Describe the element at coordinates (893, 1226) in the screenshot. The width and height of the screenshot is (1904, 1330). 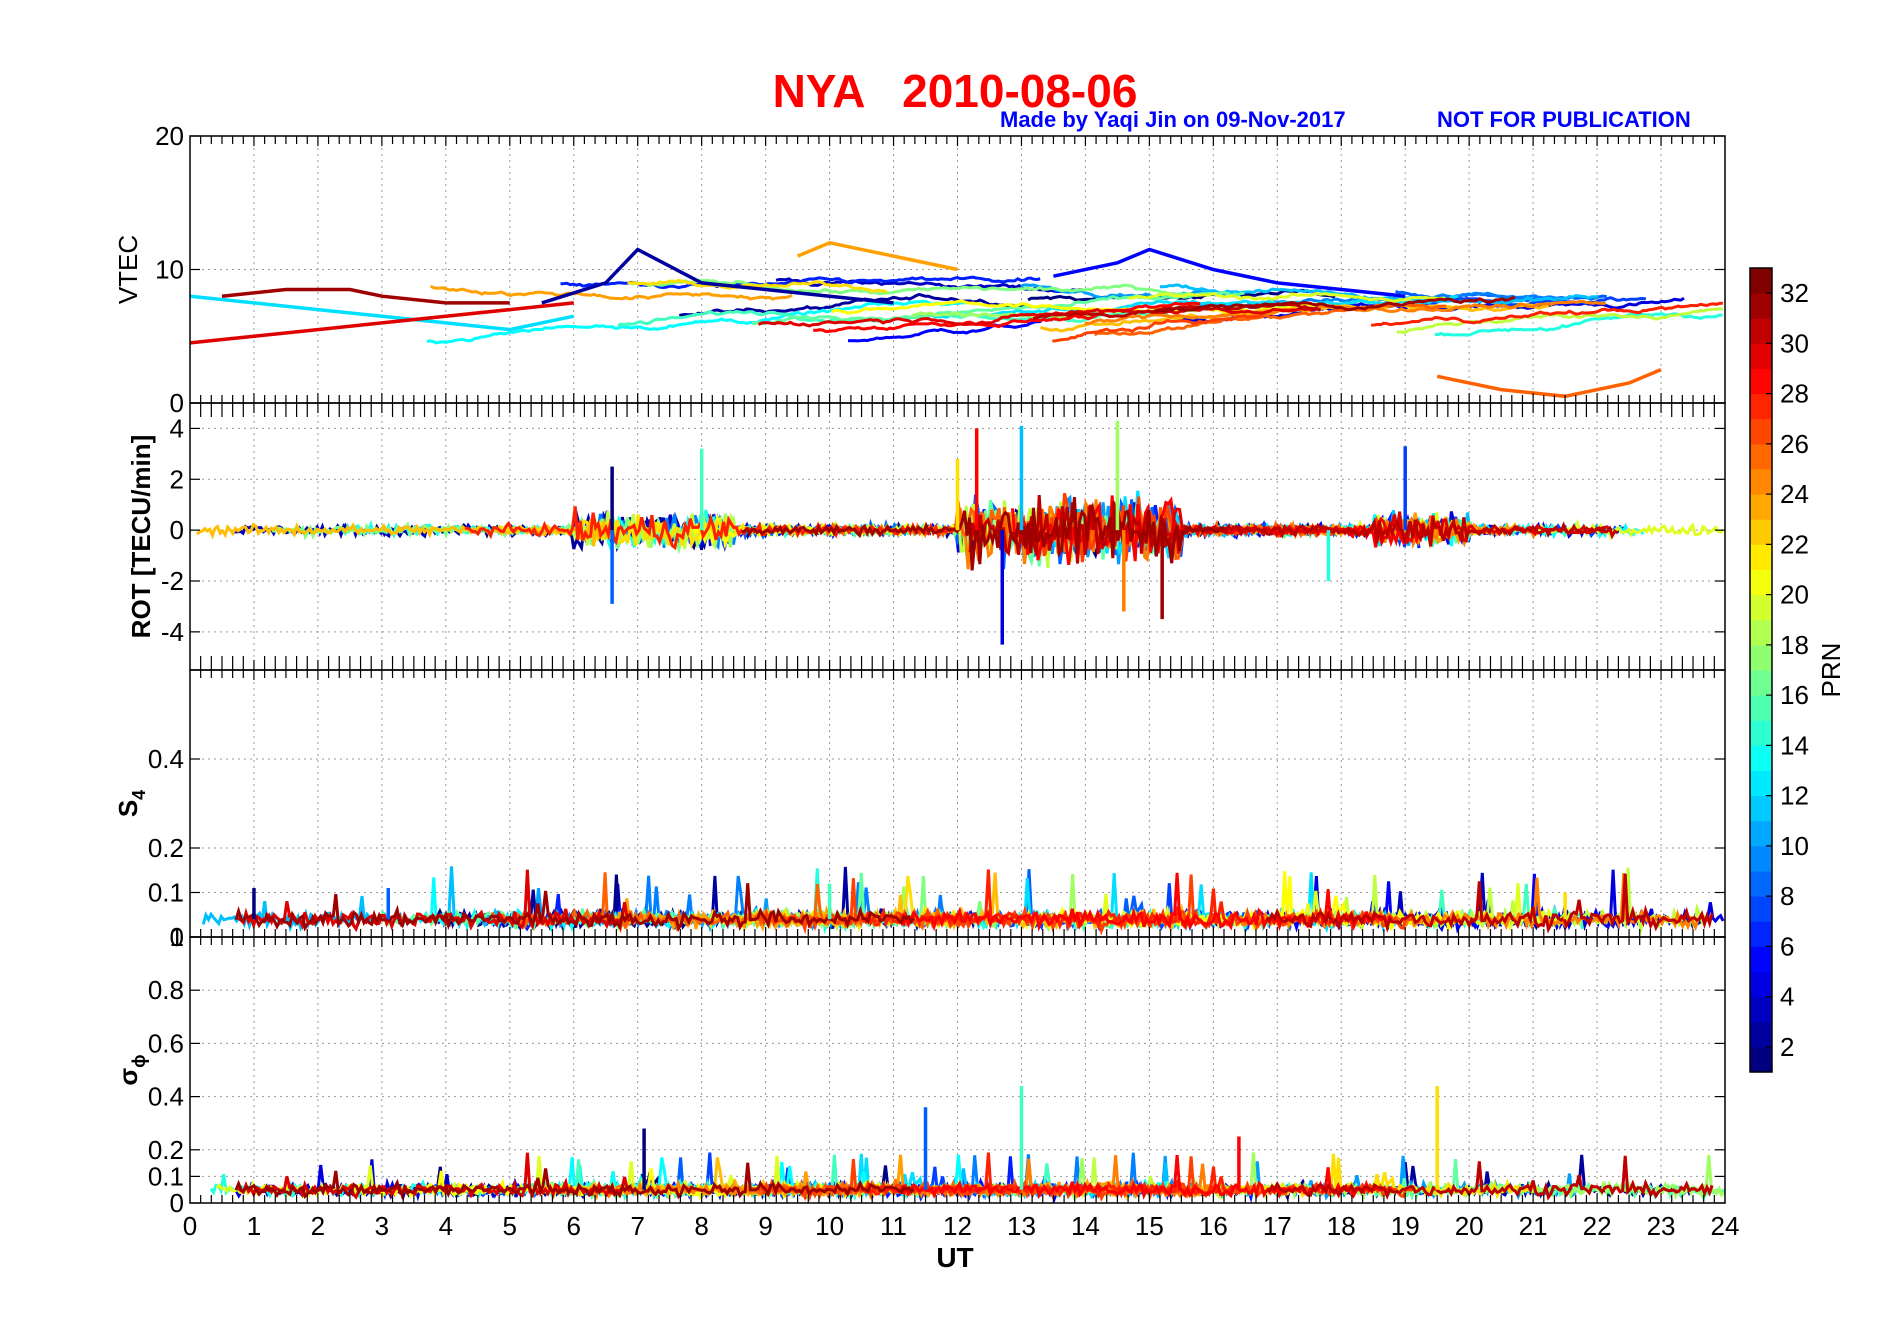
I see `x-tick-label: 11` at that location.